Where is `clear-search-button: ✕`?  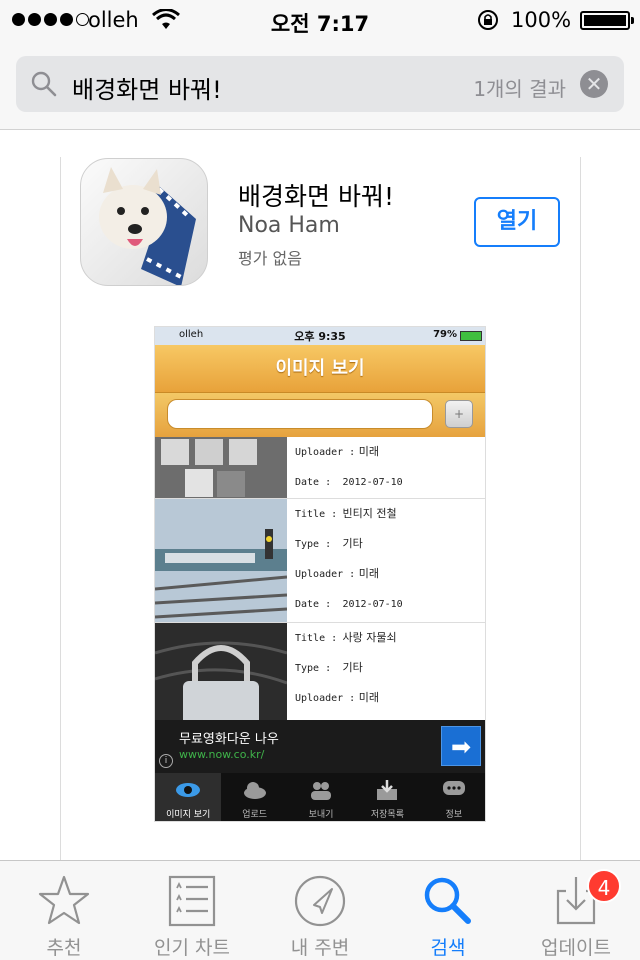 clear-search-button: ✕ is located at coordinates (594, 84).